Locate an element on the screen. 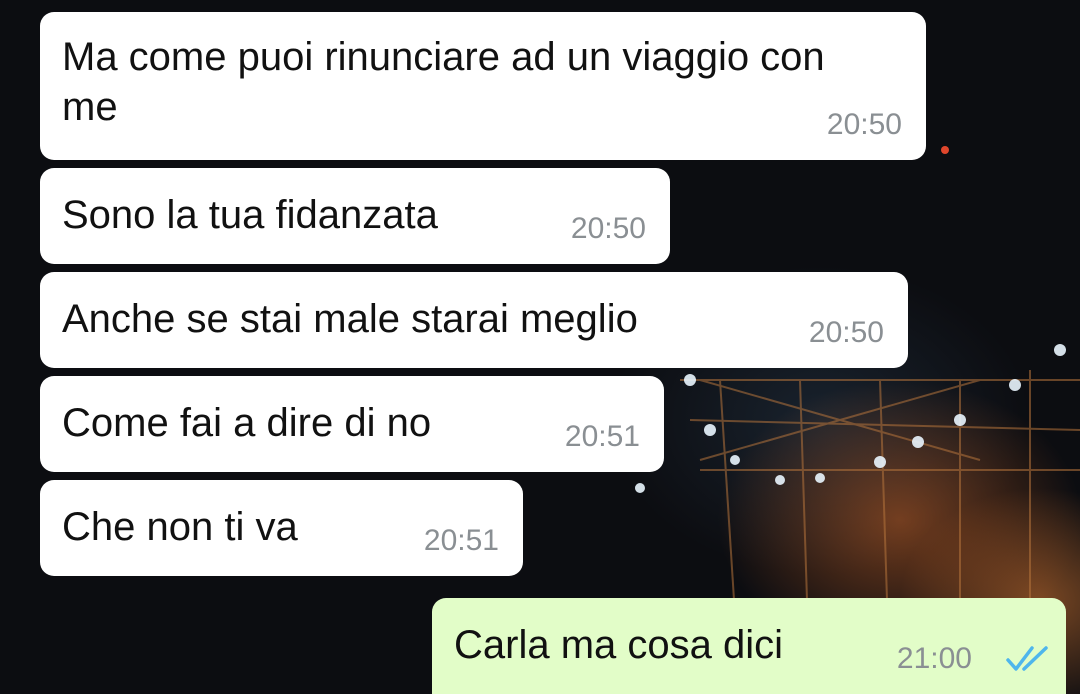  message-bubble-outgoing: Carla ma cosa dici 21:00 is located at coordinates (749, 646).